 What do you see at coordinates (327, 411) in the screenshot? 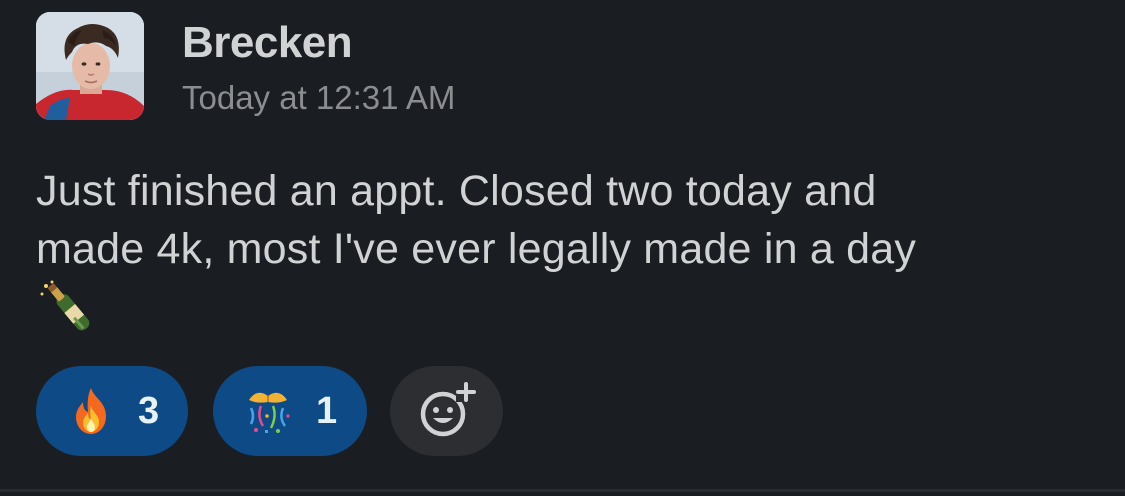
I see `reaction-count: 1` at bounding box center [327, 411].